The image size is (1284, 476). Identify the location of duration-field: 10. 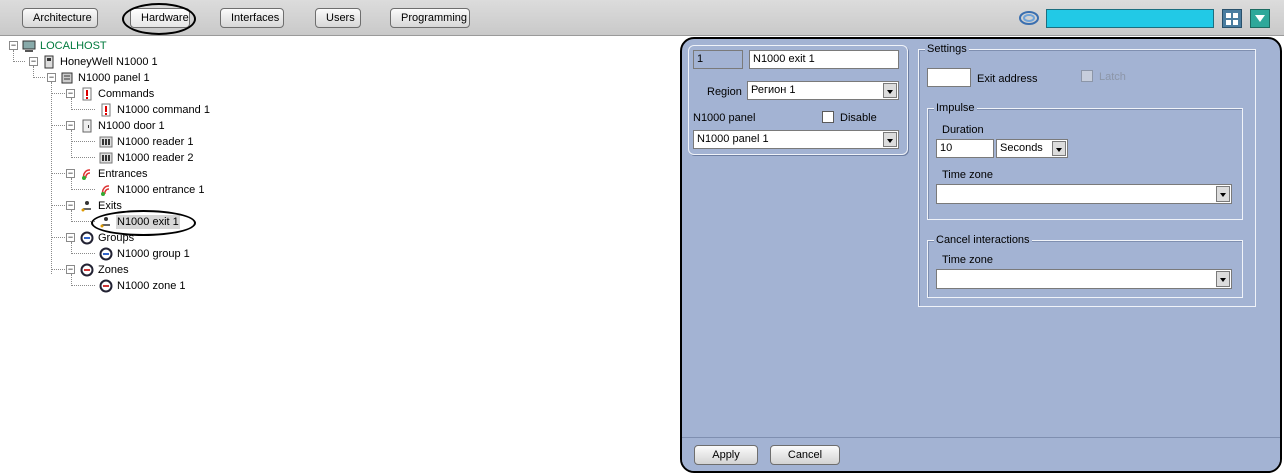
(965, 148).